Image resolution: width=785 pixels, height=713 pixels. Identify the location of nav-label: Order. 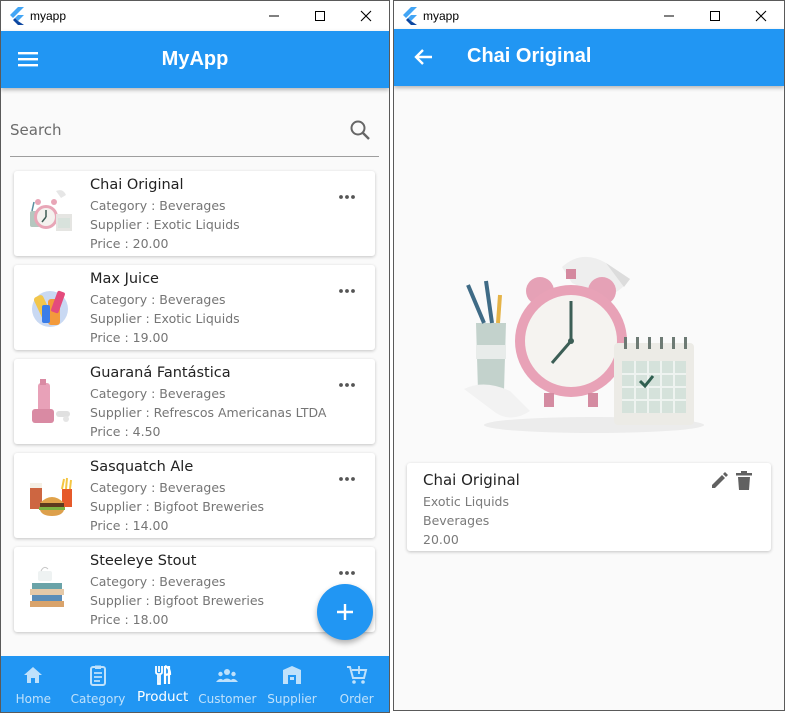
(356, 699).